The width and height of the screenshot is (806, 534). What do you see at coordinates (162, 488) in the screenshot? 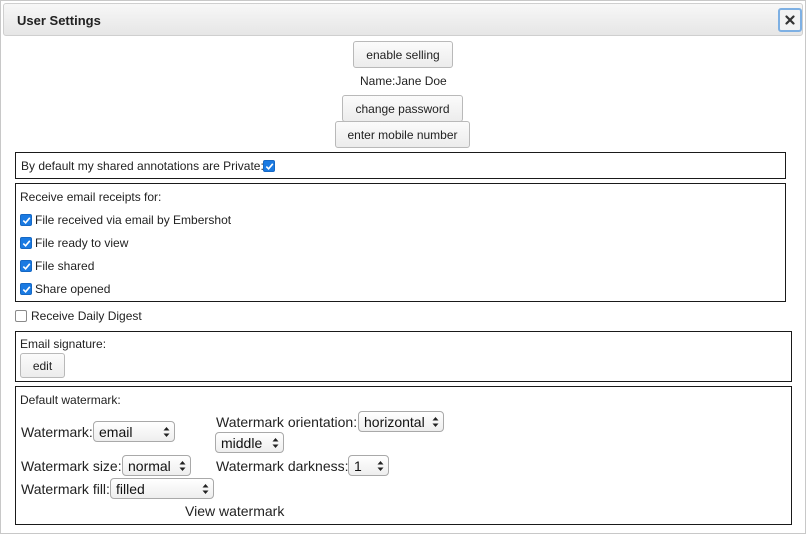
I see `watermark-fill-select: filled` at bounding box center [162, 488].